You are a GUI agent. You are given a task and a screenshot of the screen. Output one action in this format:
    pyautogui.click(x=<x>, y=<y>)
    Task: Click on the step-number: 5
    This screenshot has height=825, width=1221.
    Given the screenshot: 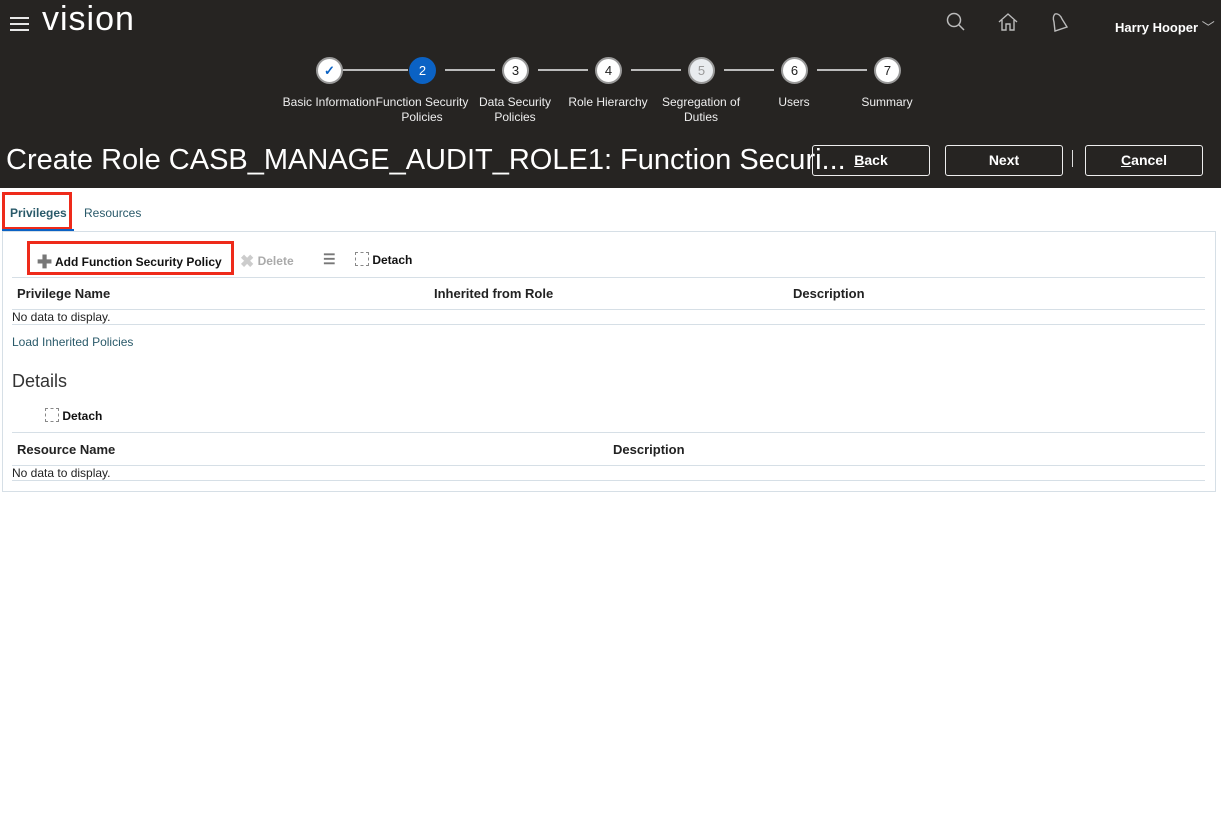 What is the action you would take?
    pyautogui.click(x=701, y=70)
    